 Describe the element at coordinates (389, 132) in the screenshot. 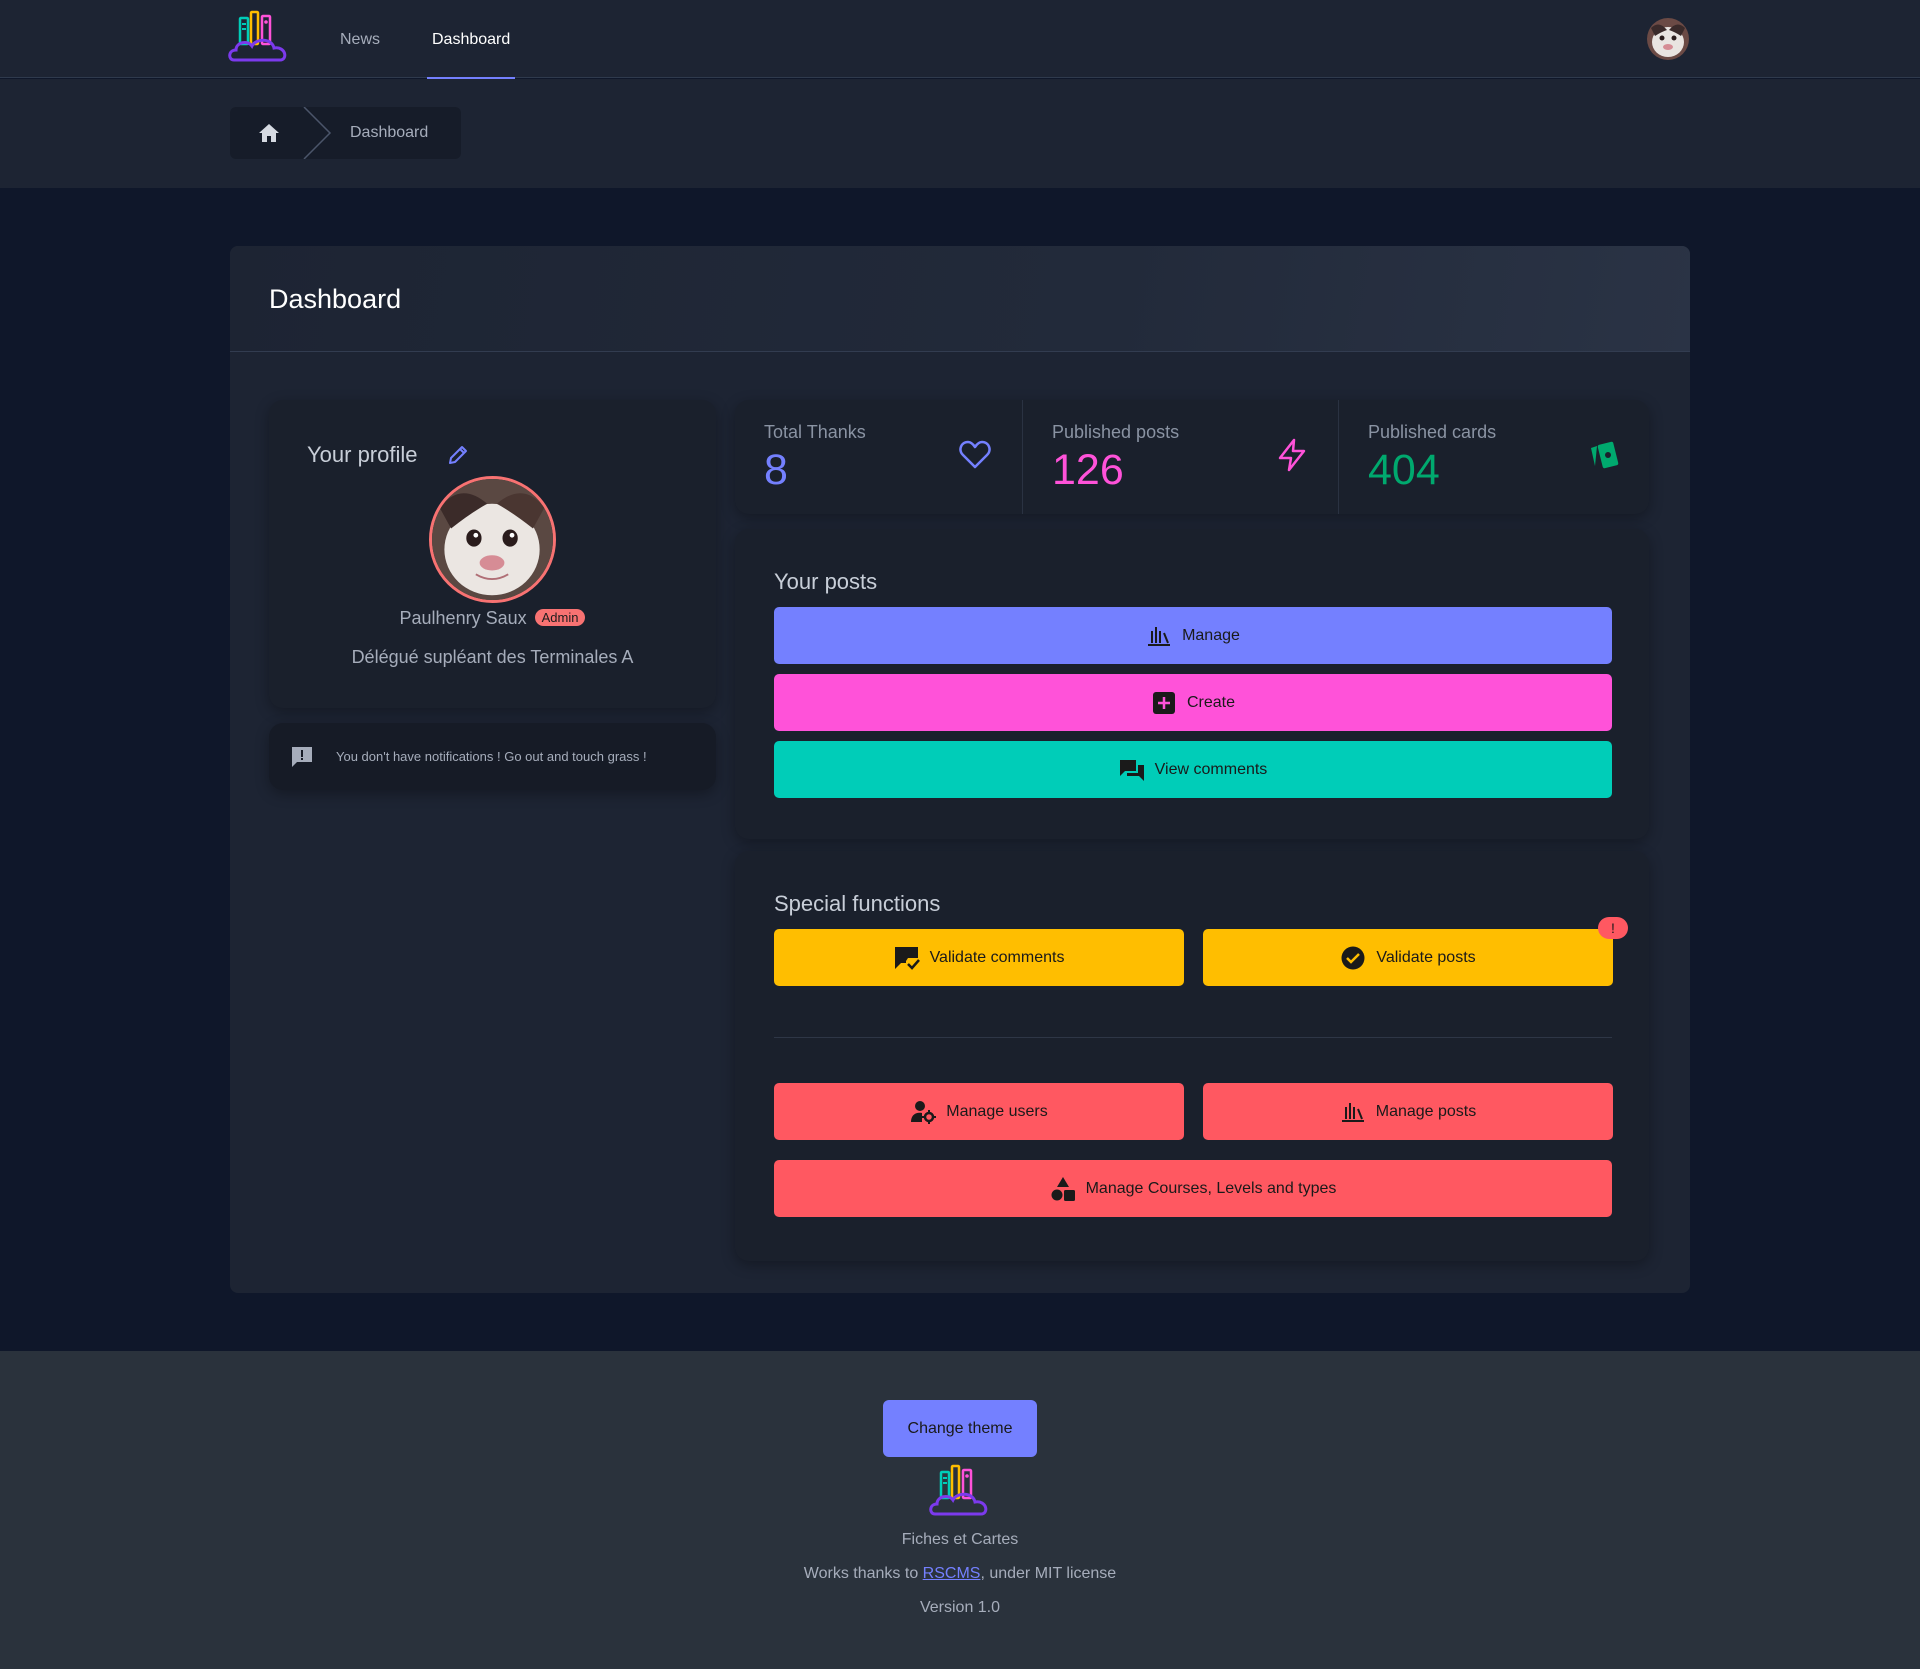

I see `breadcrumb-current: Dashboard` at that location.